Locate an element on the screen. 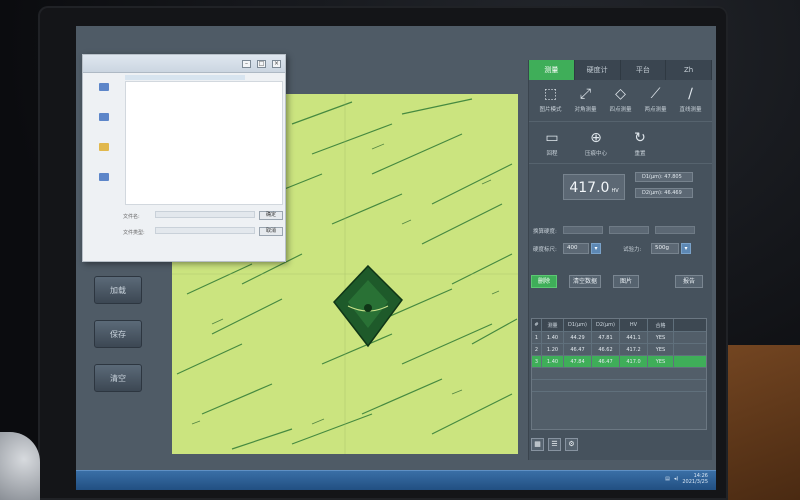  dialog-ok-button: 确定 is located at coordinates (271, 215).